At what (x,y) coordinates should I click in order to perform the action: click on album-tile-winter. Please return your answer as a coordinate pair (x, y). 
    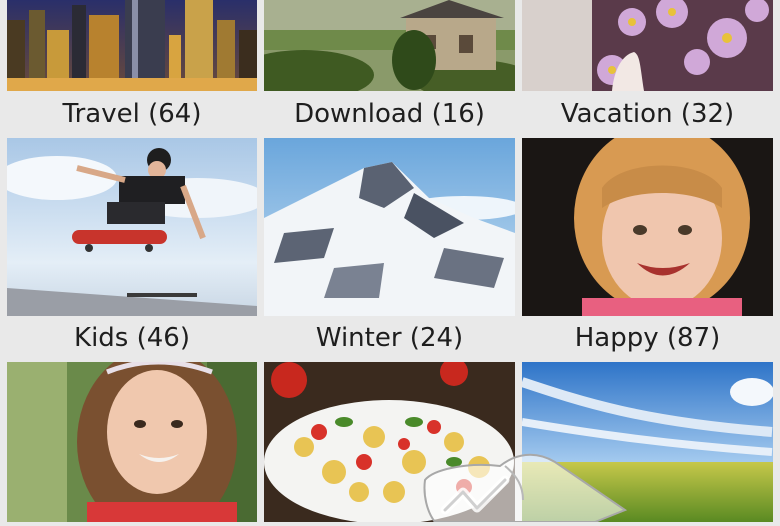
    Looking at the image, I should click on (389, 227).